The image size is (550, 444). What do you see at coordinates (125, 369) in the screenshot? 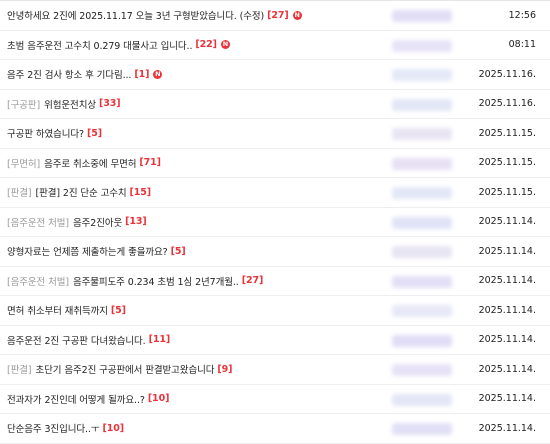
I see `article-title-link: 초단기 음주2진 구공판에서 판결받고왔습니다` at bounding box center [125, 369].